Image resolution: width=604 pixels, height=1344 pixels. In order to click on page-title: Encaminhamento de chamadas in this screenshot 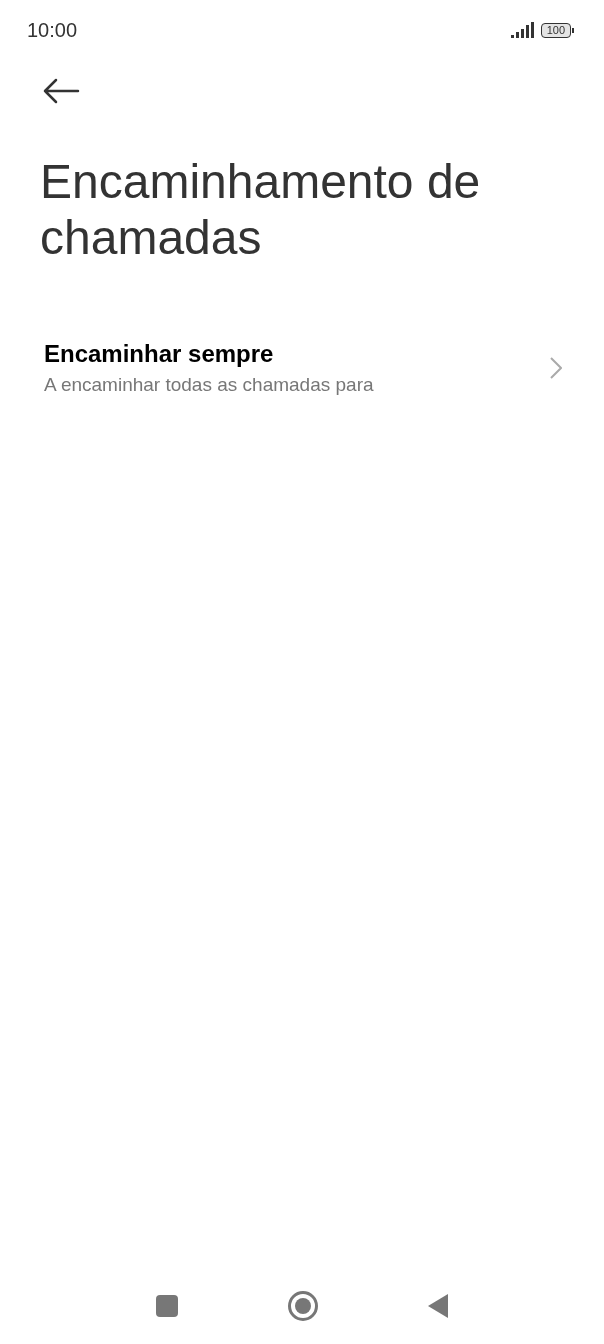, I will do `click(261, 210)`.